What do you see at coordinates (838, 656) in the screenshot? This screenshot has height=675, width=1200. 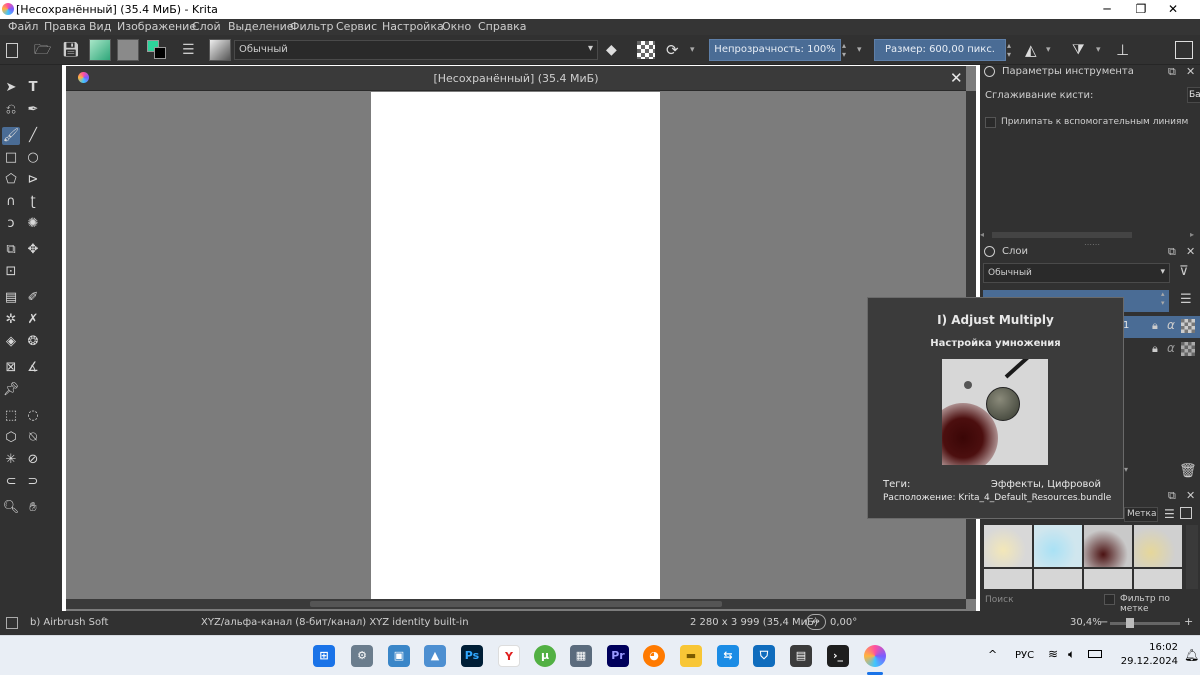 I see `terminal-icon: ›_` at bounding box center [838, 656].